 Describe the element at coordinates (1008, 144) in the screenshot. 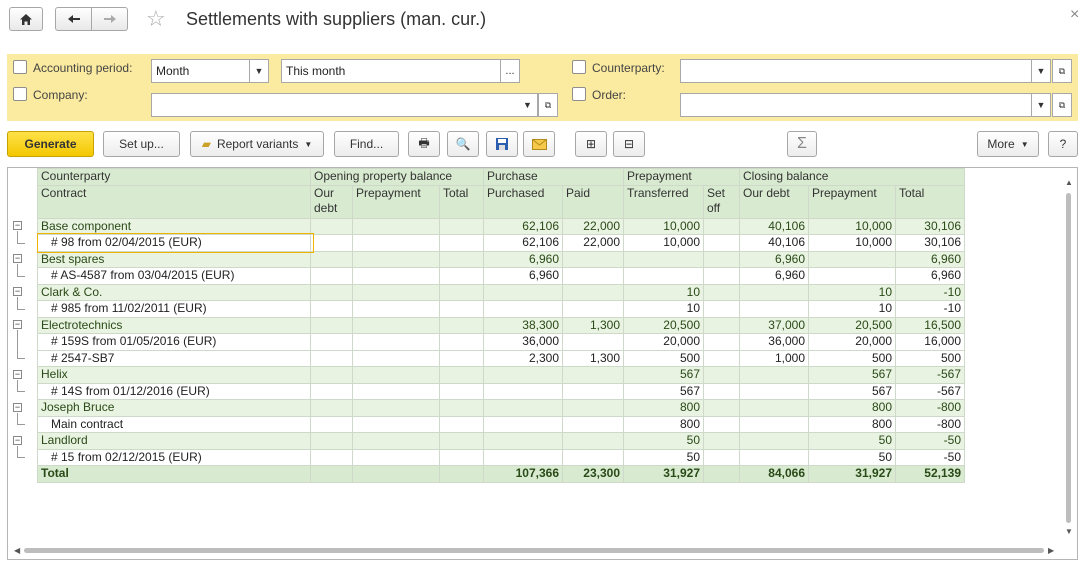

I see `more-button: More ▼` at that location.